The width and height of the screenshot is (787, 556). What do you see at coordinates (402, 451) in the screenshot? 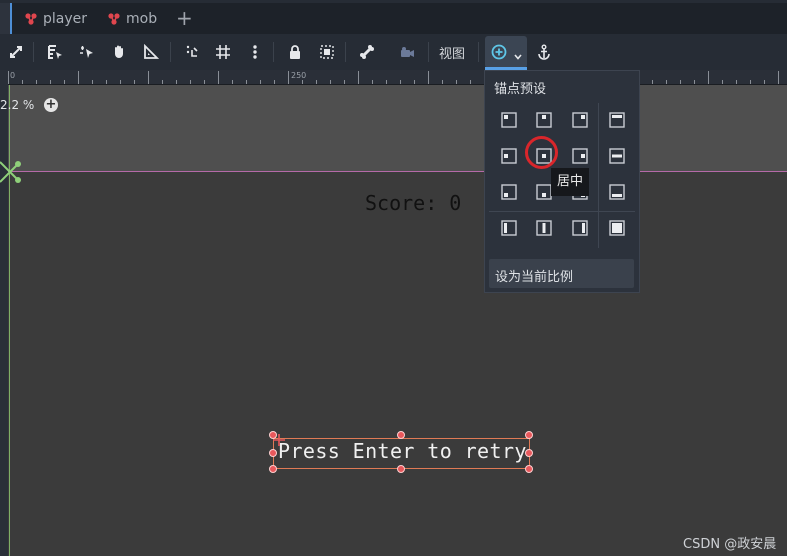
I see `retry-label: Press Enter to retry` at bounding box center [402, 451].